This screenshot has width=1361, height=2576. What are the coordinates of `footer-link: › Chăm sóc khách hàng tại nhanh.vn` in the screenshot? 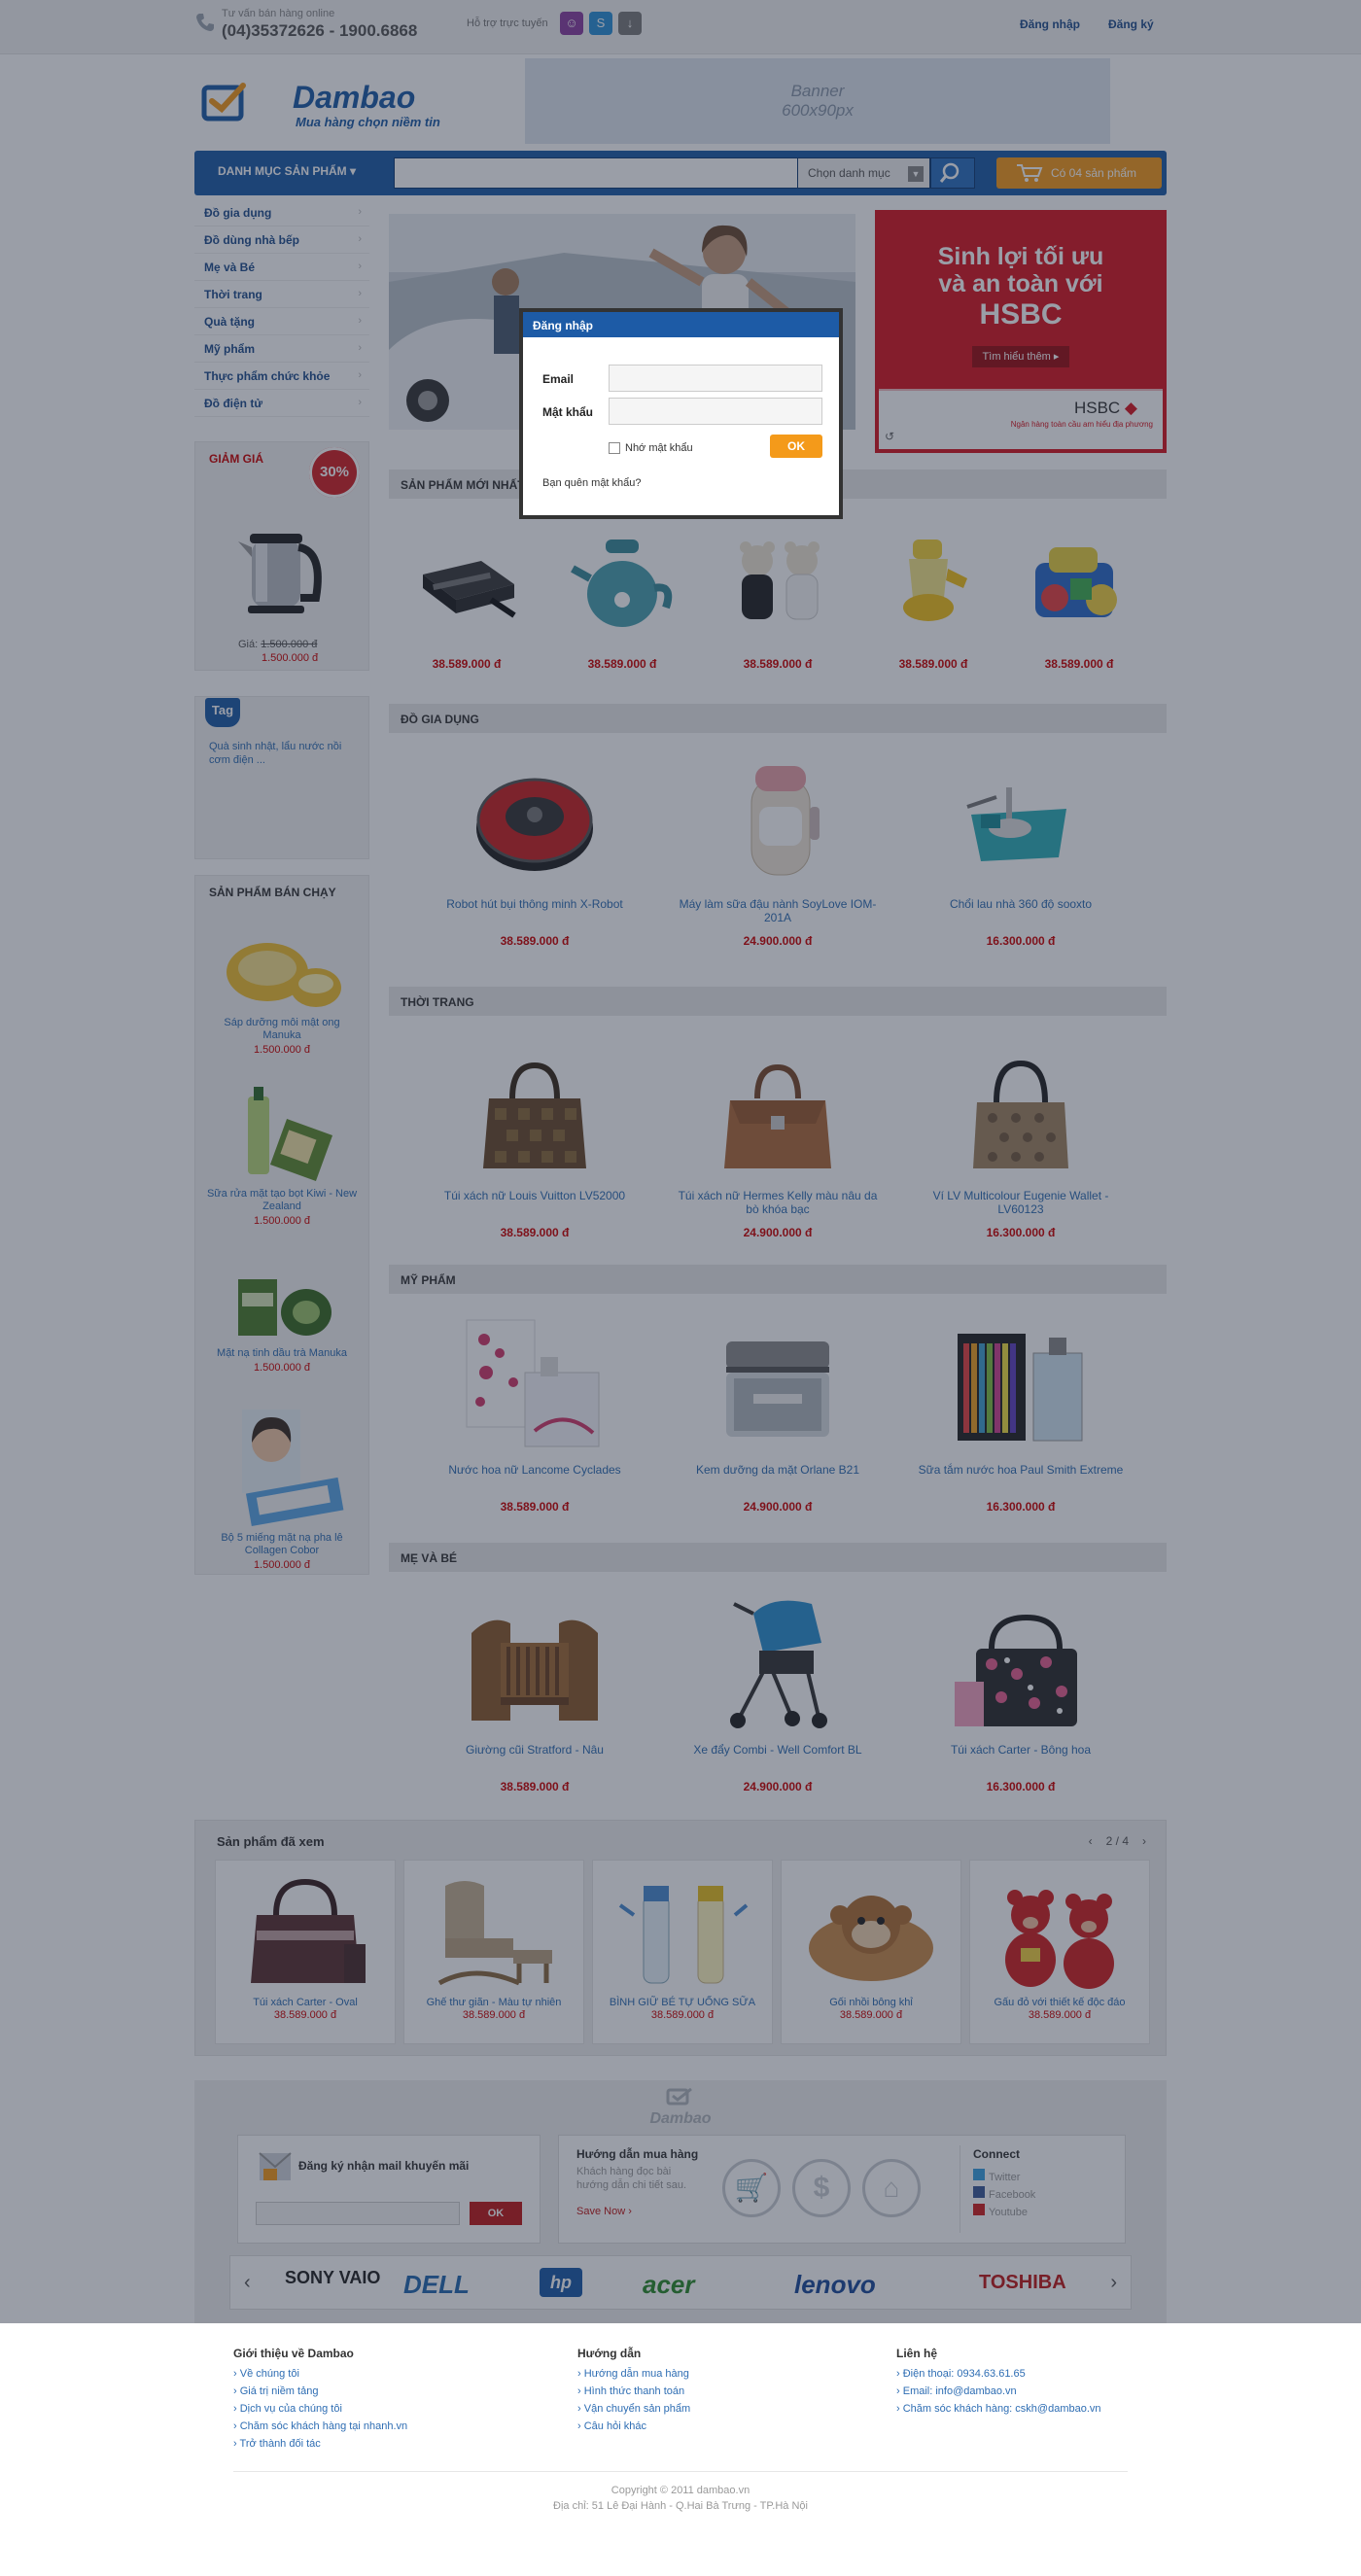 It's located at (320, 2426).